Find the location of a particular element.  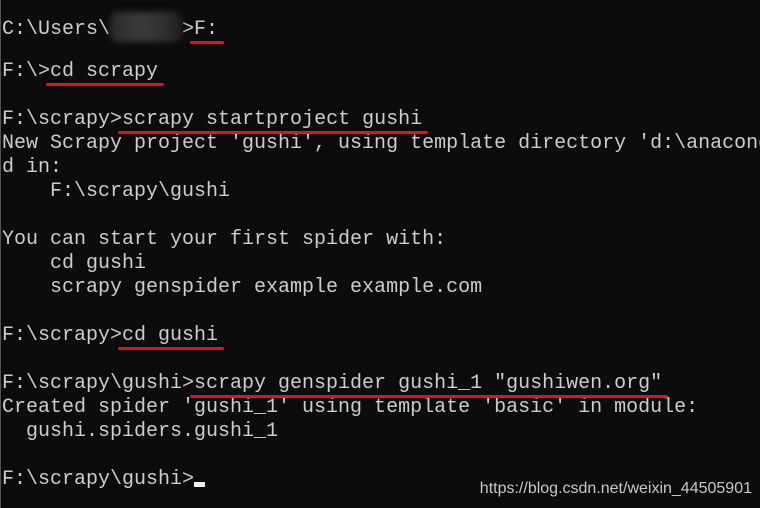

terminal-line: cd gushi is located at coordinates (381, 264).